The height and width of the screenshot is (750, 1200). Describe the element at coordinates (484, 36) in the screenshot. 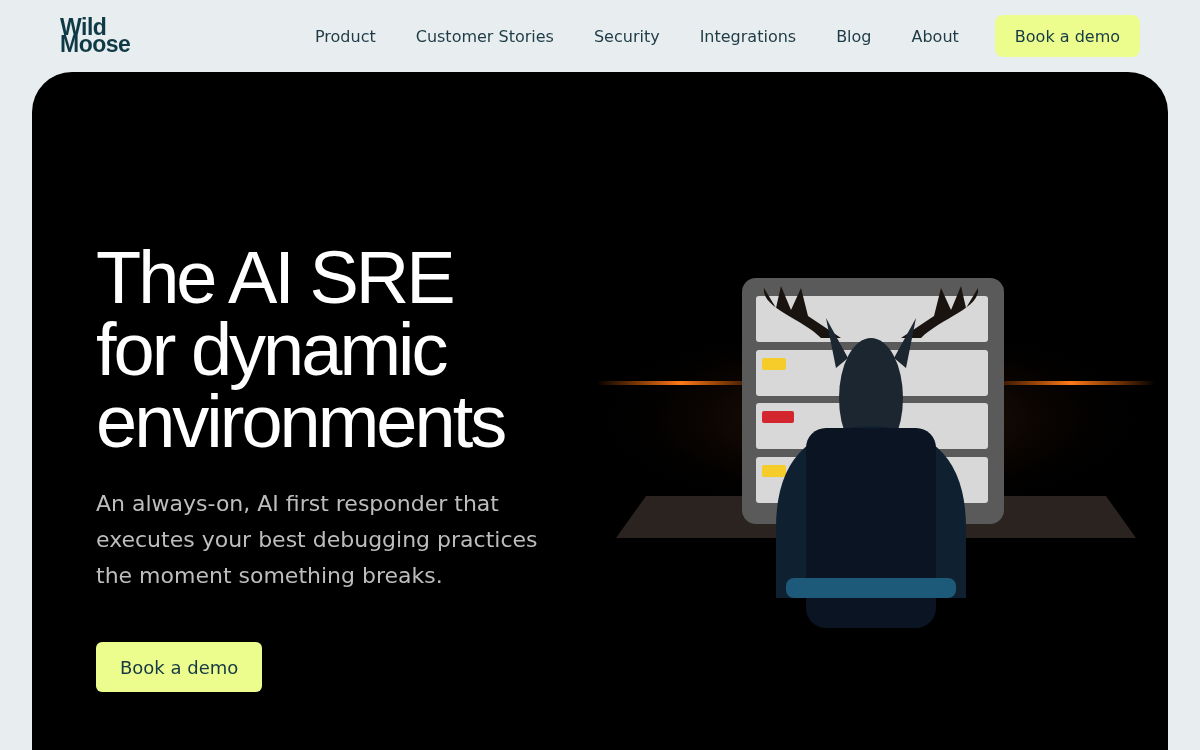

I see `nav-link: Customer Stories` at that location.